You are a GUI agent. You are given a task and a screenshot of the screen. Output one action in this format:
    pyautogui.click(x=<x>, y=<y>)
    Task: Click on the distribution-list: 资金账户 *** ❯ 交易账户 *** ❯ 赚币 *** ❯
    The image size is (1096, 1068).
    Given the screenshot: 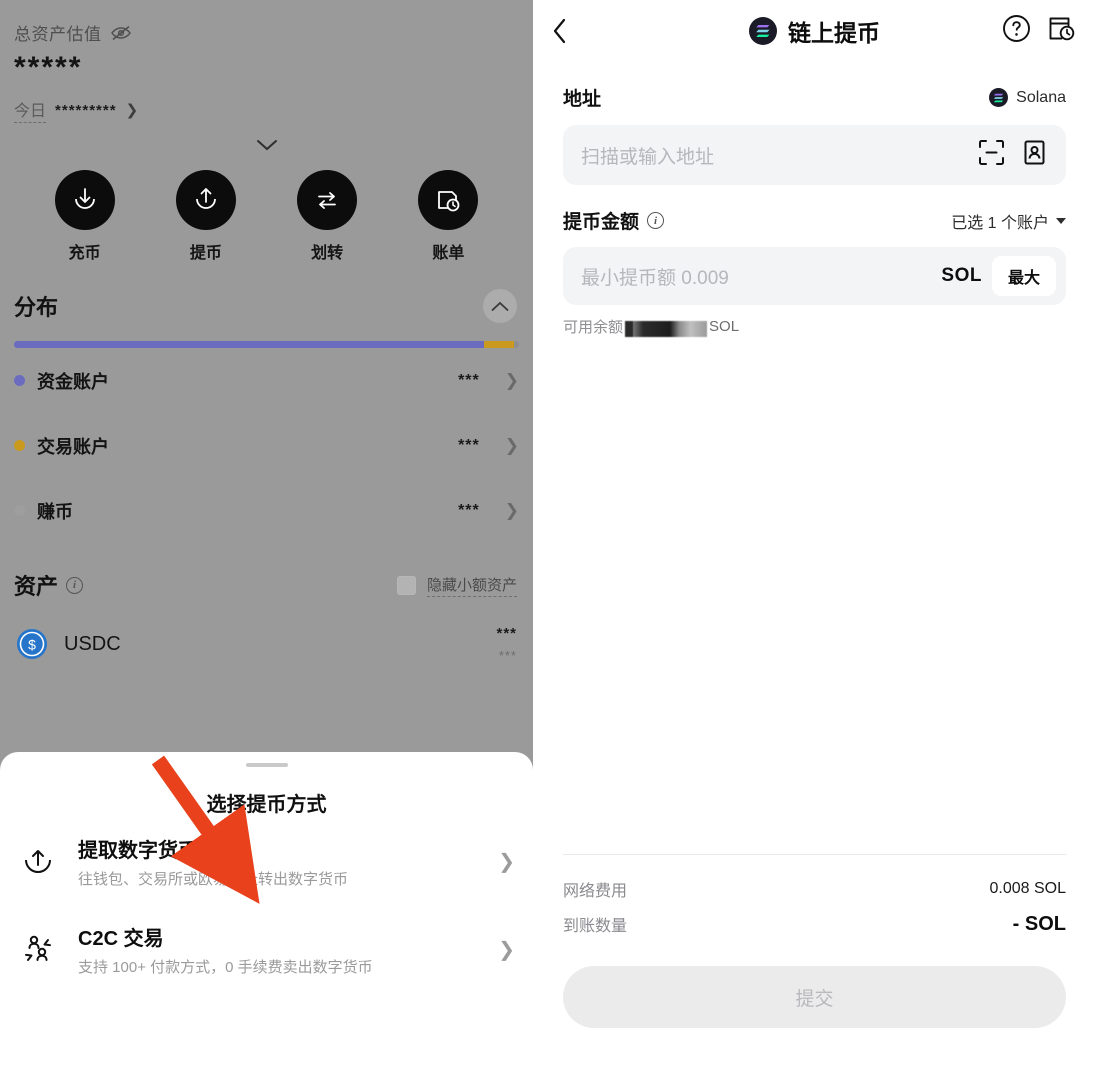 What is the action you would take?
    pyautogui.click(x=266, y=445)
    